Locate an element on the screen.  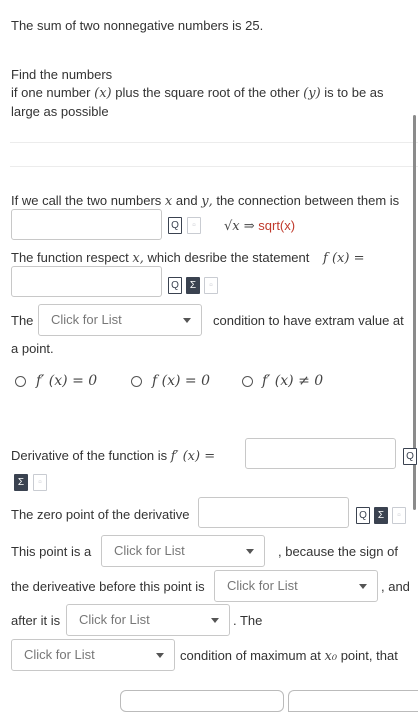
zero-point-input is located at coordinates (273, 512).